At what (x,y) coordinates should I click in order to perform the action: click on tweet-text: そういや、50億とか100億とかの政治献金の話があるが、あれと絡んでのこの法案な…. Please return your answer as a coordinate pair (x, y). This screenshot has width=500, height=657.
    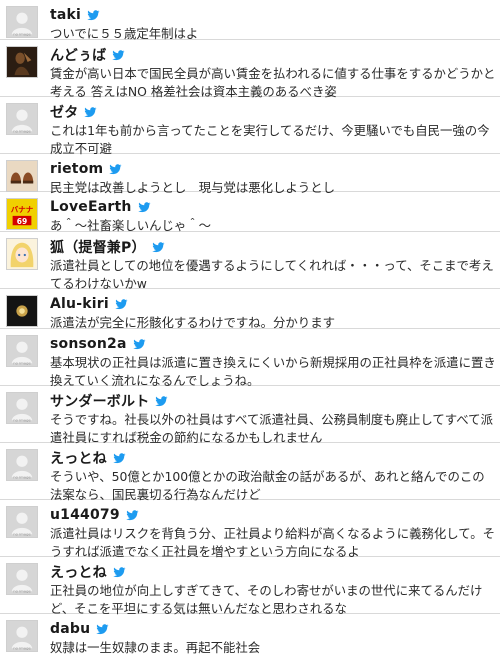
    Looking at the image, I should click on (267, 485).